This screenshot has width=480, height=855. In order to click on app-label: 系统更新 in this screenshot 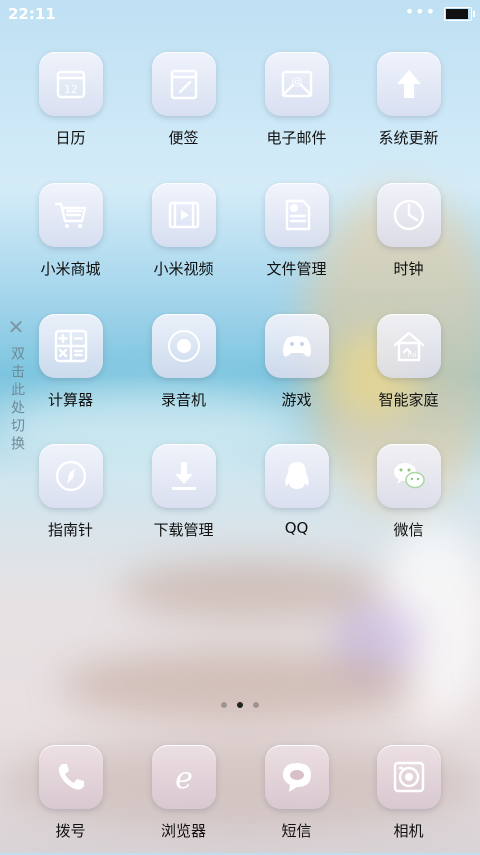, I will do `click(408, 138)`.